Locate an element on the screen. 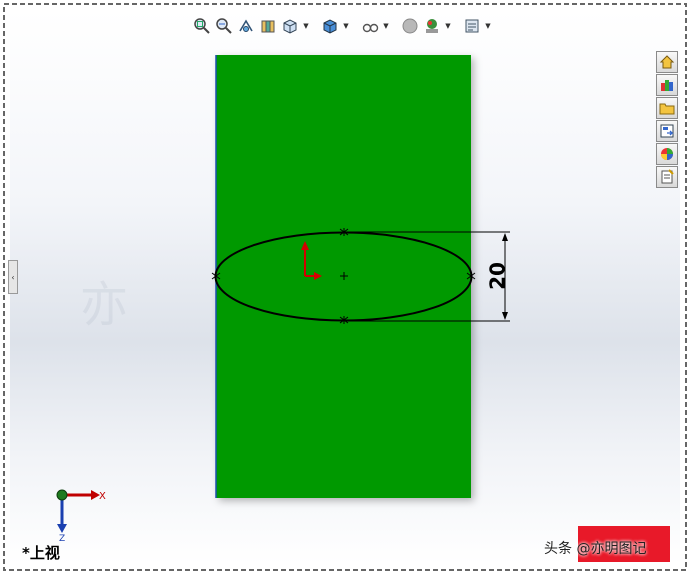 The image size is (690, 574). dimension-value: 20 is located at coordinates (498, 276).